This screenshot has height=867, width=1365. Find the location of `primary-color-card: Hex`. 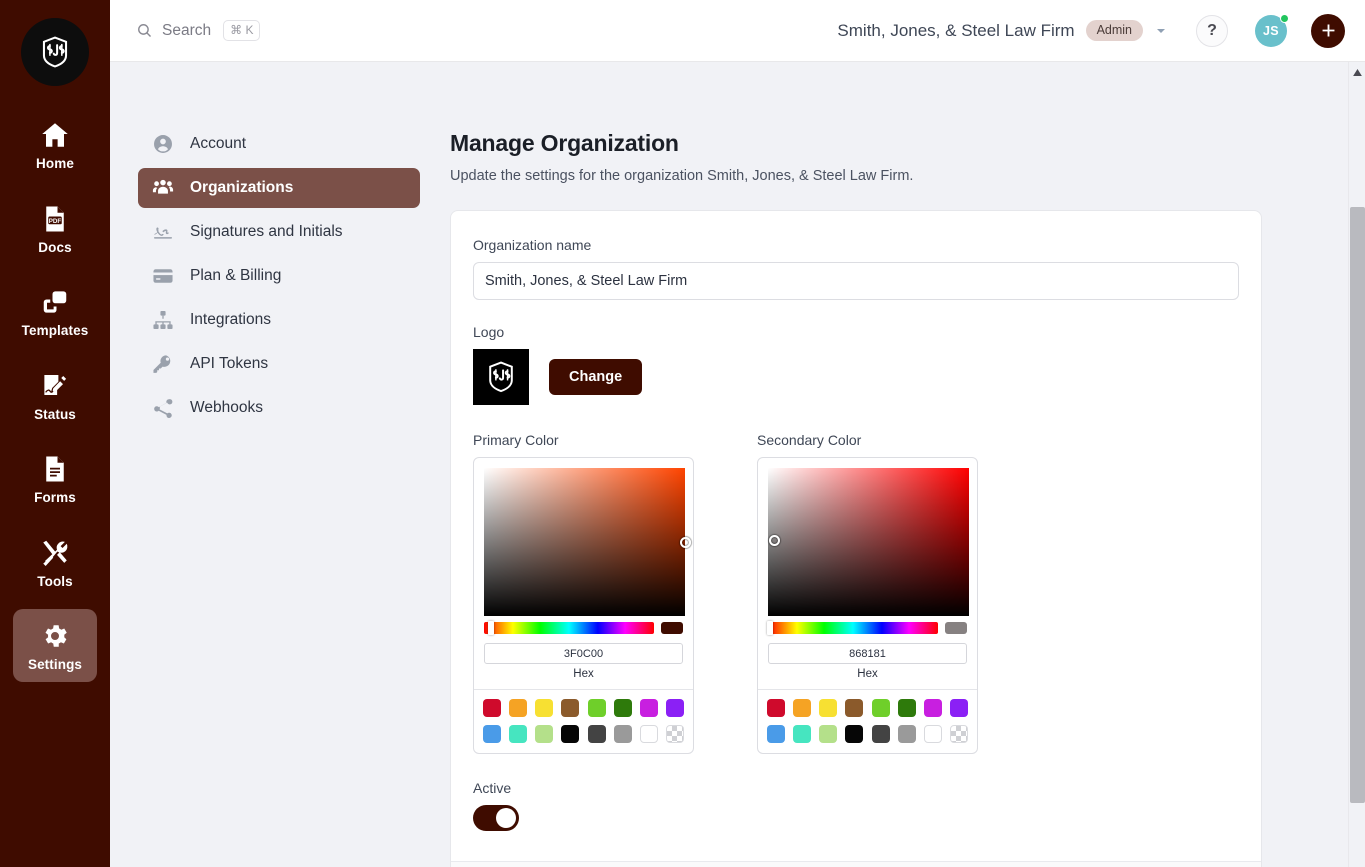

primary-color-card: Hex is located at coordinates (583, 605).